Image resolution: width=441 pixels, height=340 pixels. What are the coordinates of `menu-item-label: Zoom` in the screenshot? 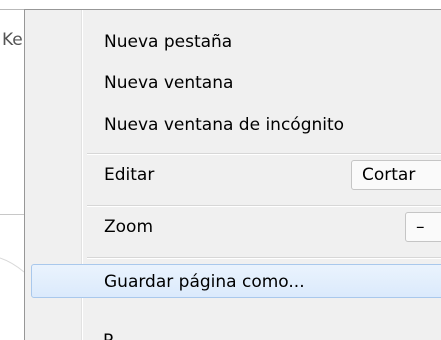 It's located at (129, 227).